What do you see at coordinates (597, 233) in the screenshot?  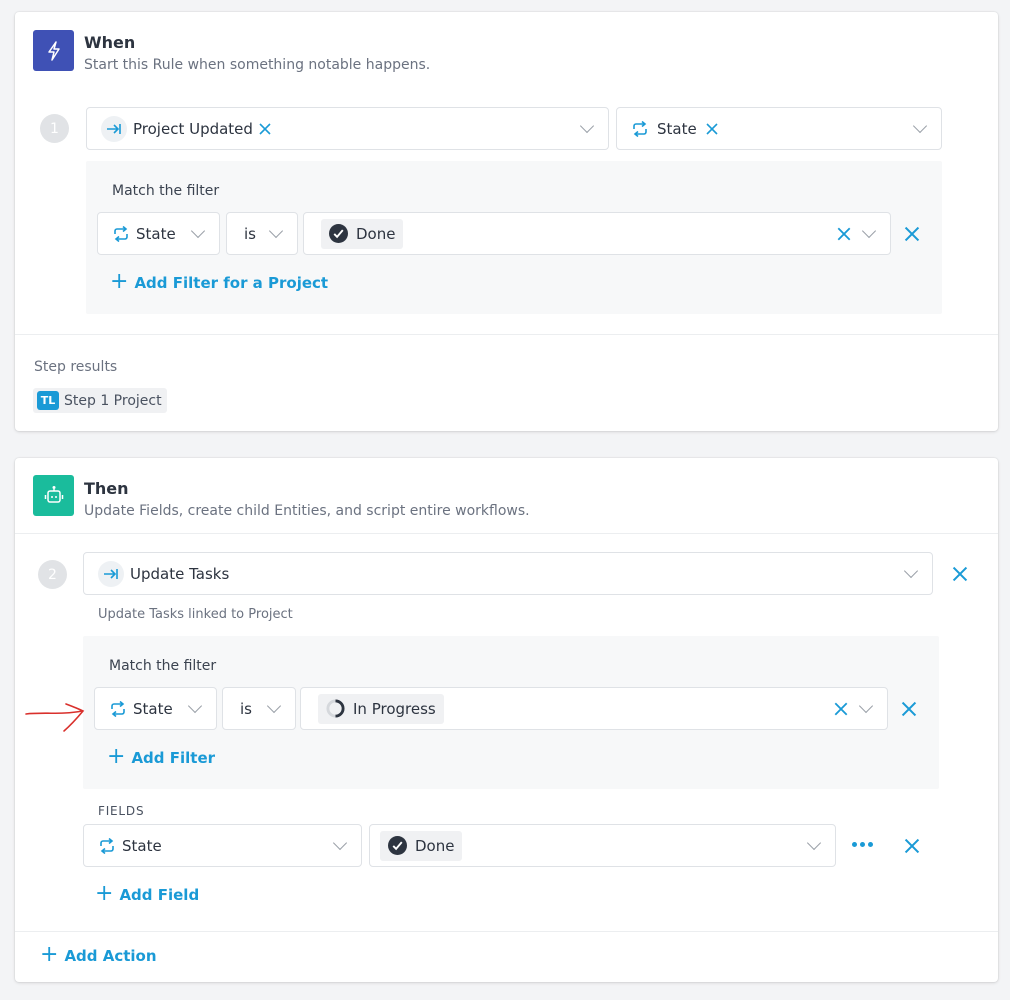 I see `filter-value-select: Done` at bounding box center [597, 233].